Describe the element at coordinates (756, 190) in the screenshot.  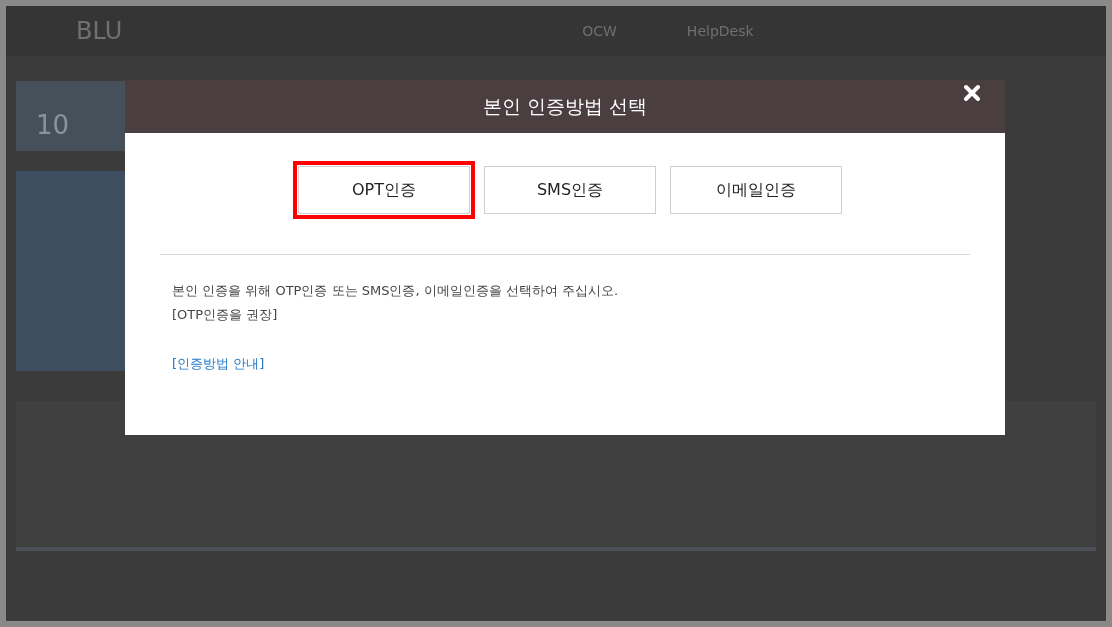
I see `auth-method-button: 이메일인증` at that location.